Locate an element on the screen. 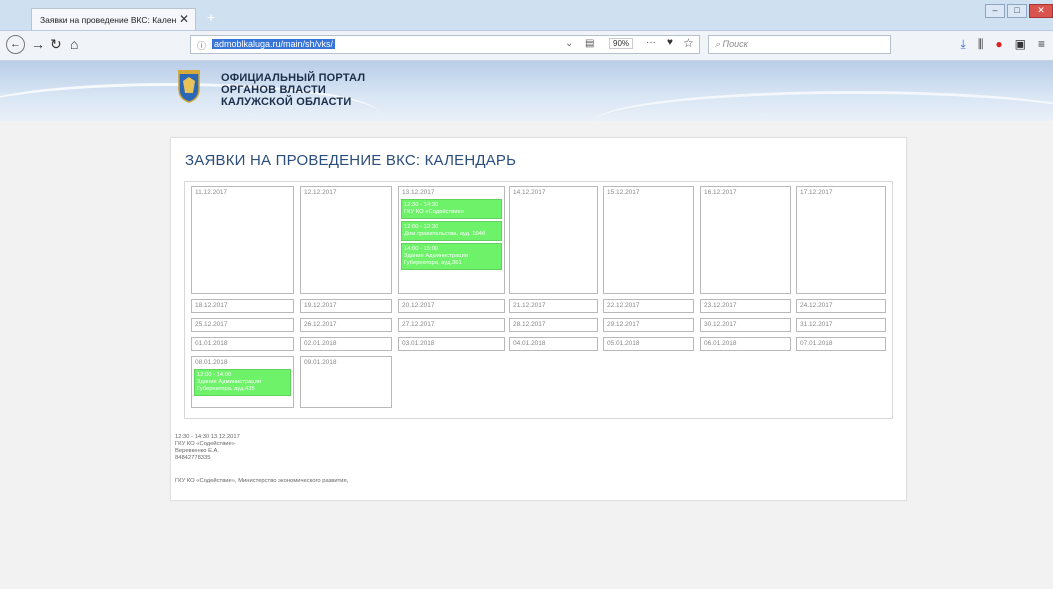 The image size is (1053, 589). day-date: 21.12.2017 is located at coordinates (529, 305).